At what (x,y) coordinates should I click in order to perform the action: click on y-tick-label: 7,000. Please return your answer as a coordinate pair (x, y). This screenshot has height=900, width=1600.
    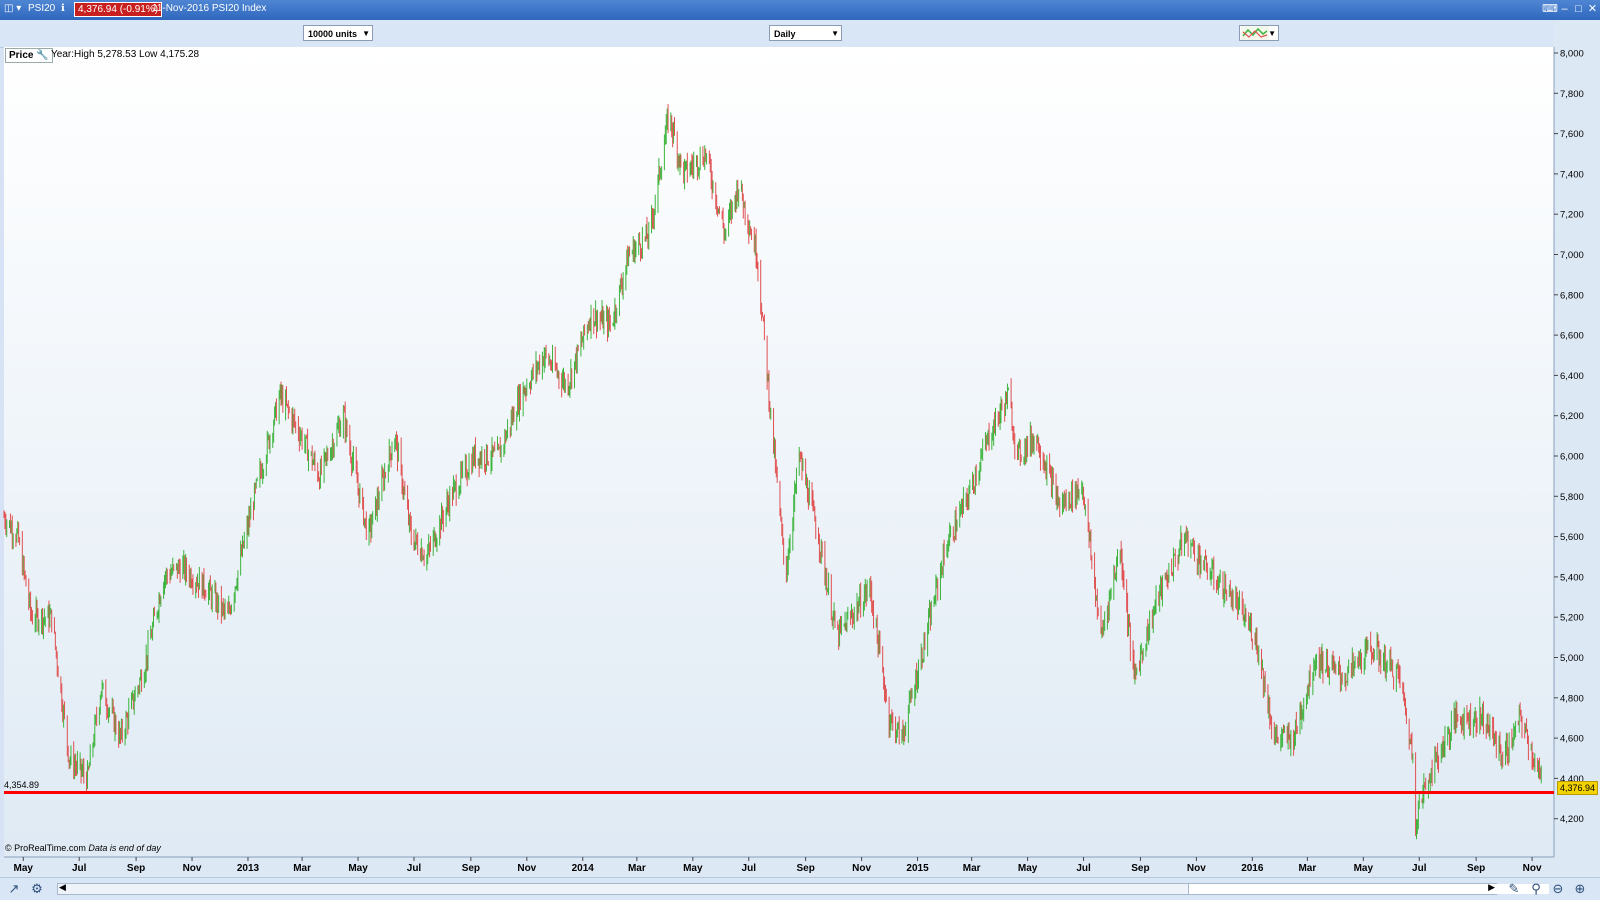
    Looking at the image, I should click on (1572, 255).